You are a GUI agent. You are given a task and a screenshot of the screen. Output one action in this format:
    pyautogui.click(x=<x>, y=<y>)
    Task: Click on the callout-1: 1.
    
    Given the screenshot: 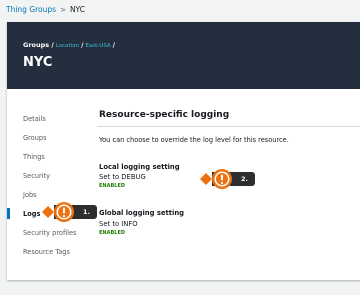 What is the action you would take?
    pyautogui.click(x=70, y=212)
    